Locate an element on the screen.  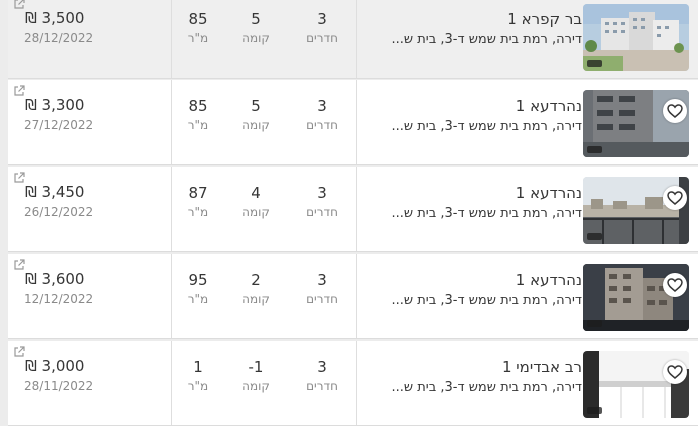
floor-stat: 2 קומה is located at coordinates (256, 289).